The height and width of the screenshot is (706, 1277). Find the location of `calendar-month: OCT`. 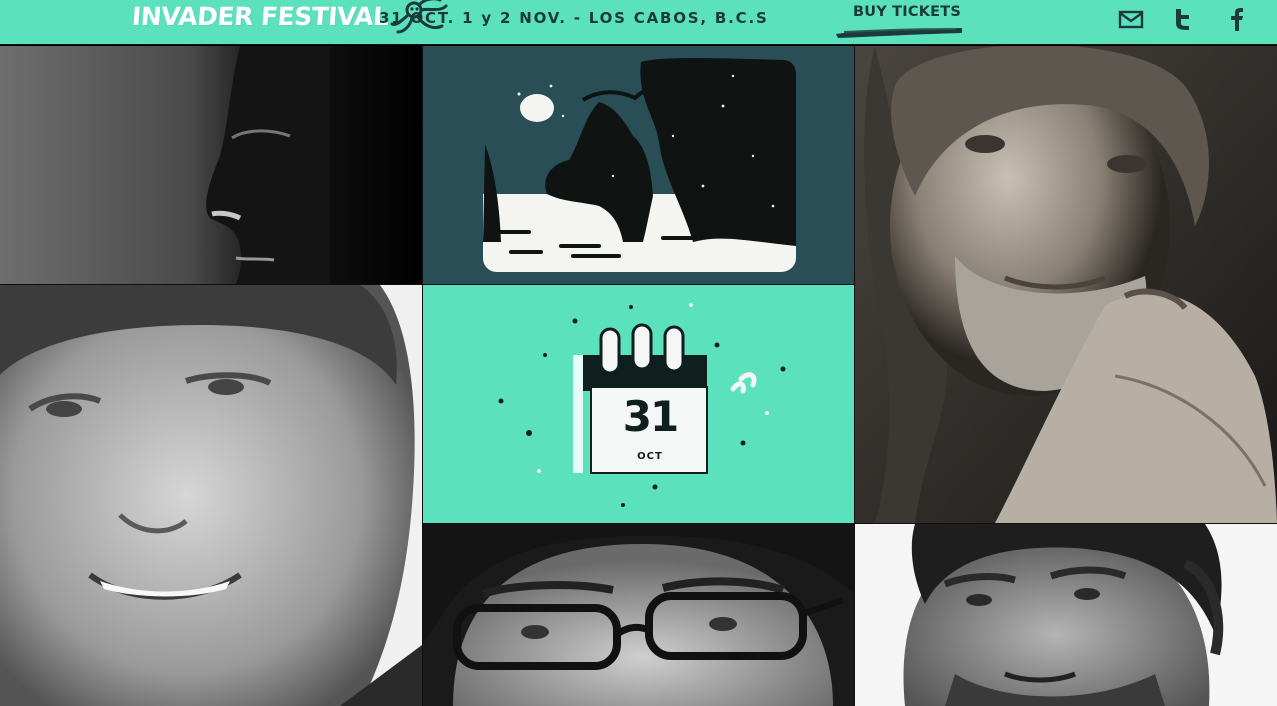

calendar-month: OCT is located at coordinates (650, 456).